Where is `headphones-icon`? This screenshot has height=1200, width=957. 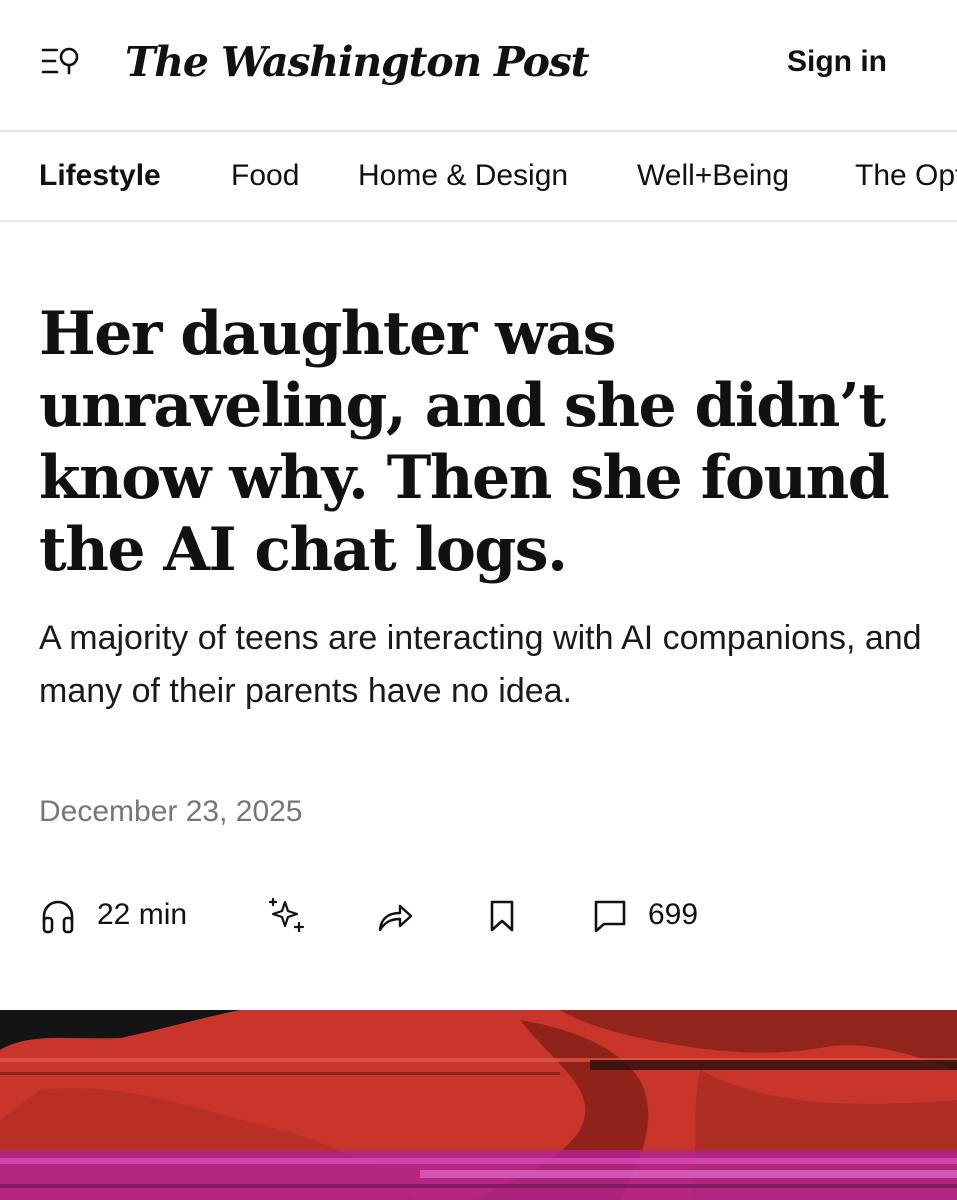 headphones-icon is located at coordinates (58, 917).